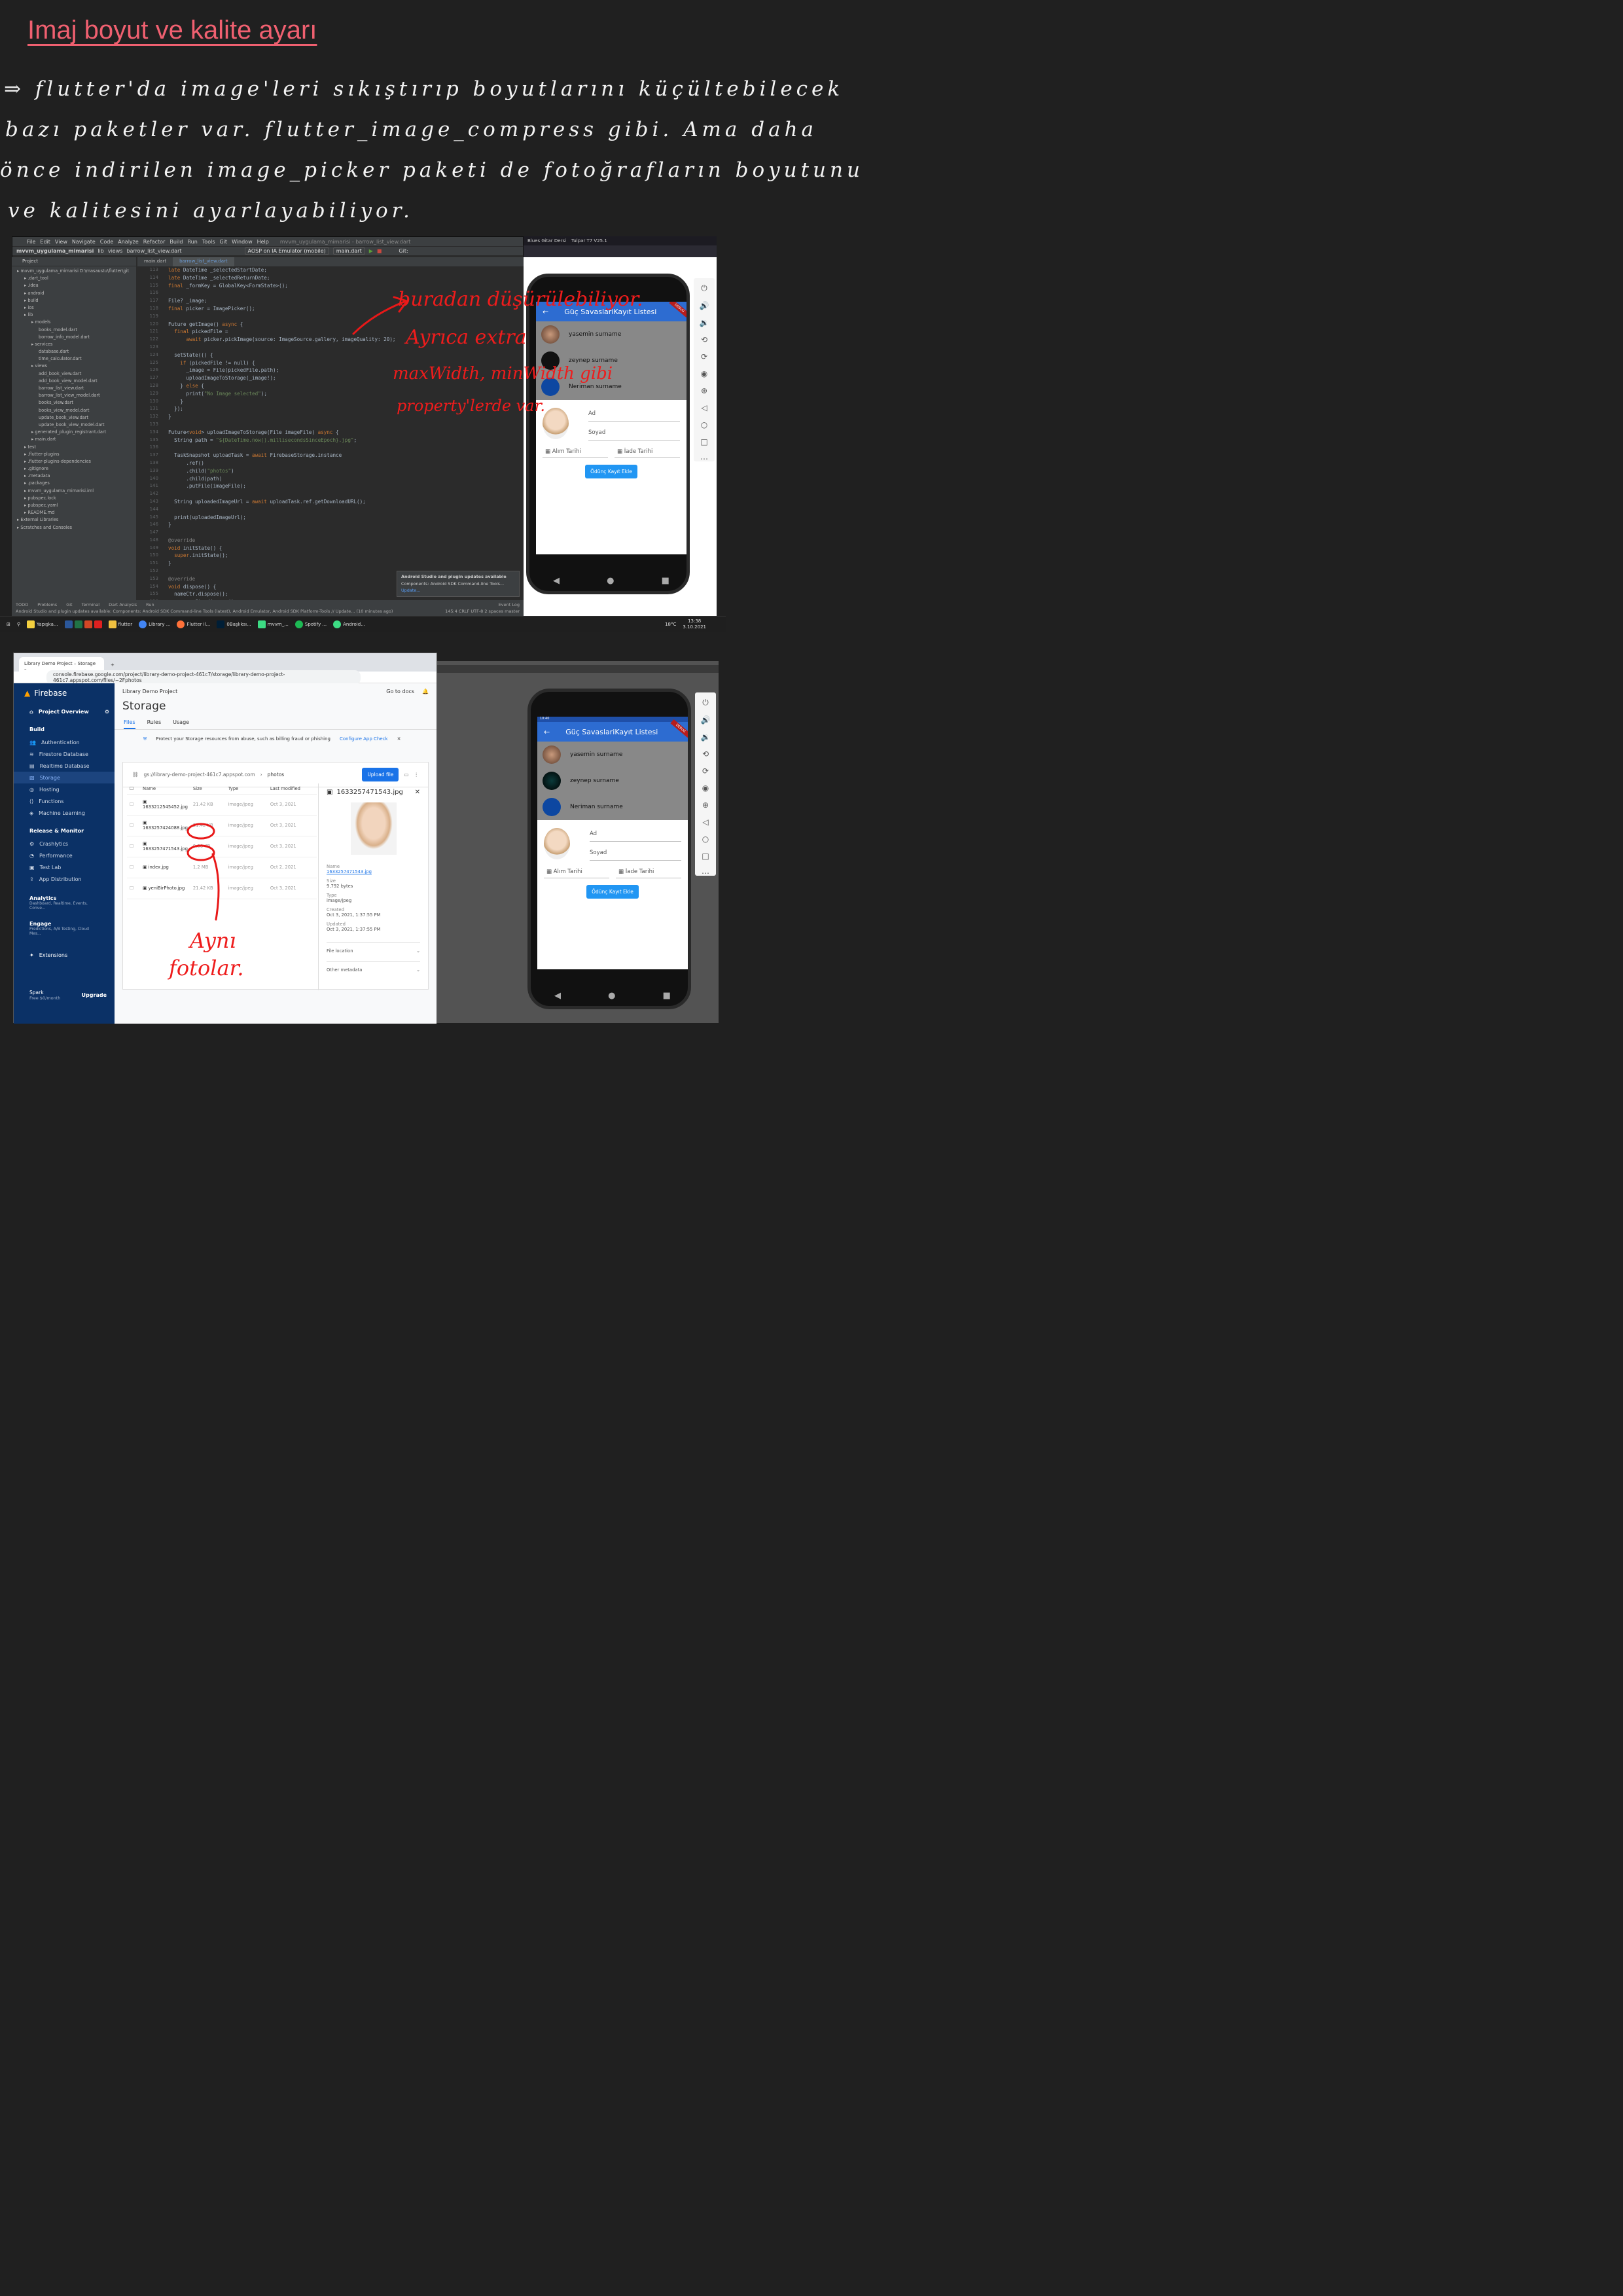  What do you see at coordinates (74, 418) in the screenshot?
I see `tree-item: update_book_view.dart` at bounding box center [74, 418].